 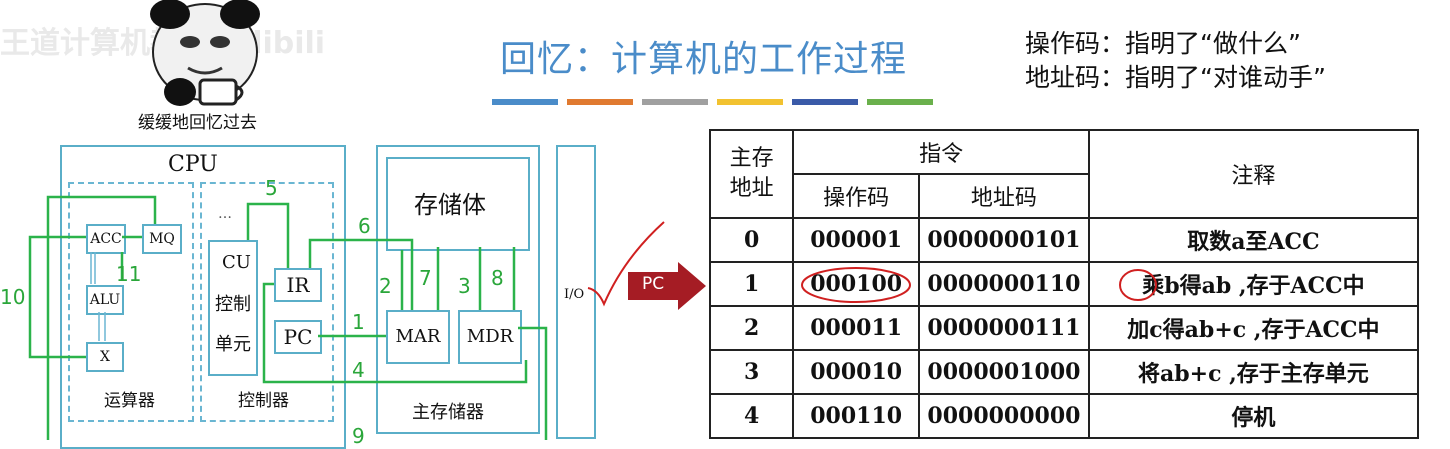 What do you see at coordinates (751, 328) in the screenshot?
I see `row-address: 2` at bounding box center [751, 328].